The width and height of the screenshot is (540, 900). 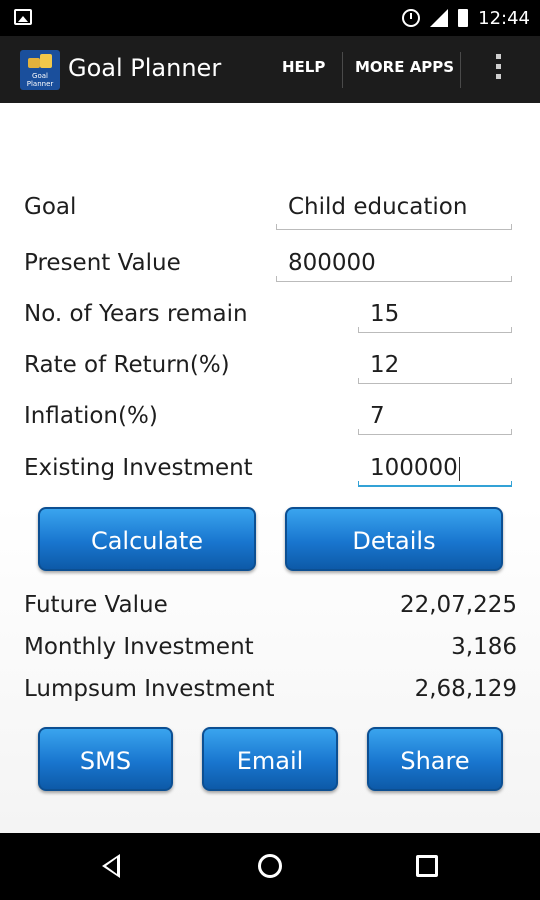 I want to click on text-cursor, so click(x=459, y=468).